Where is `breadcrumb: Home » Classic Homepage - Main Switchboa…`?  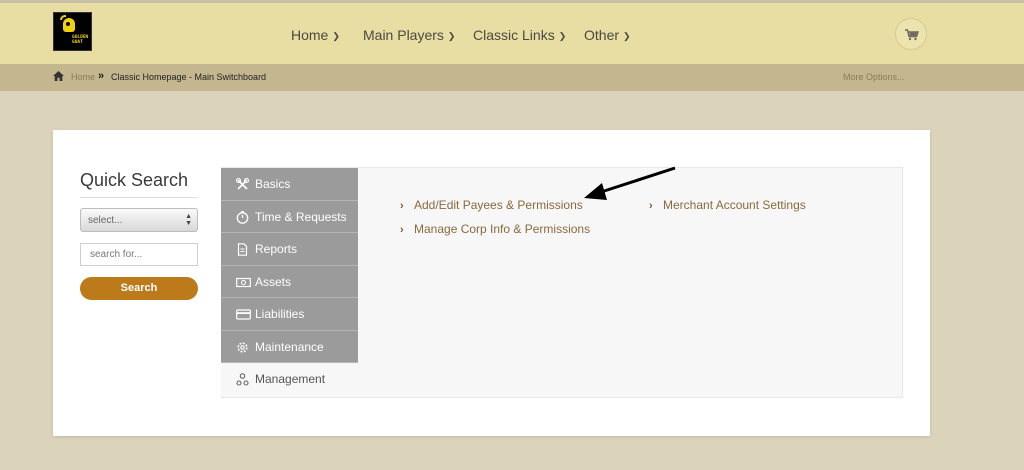 breadcrumb: Home » Classic Homepage - Main Switchboa… is located at coordinates (512, 77).